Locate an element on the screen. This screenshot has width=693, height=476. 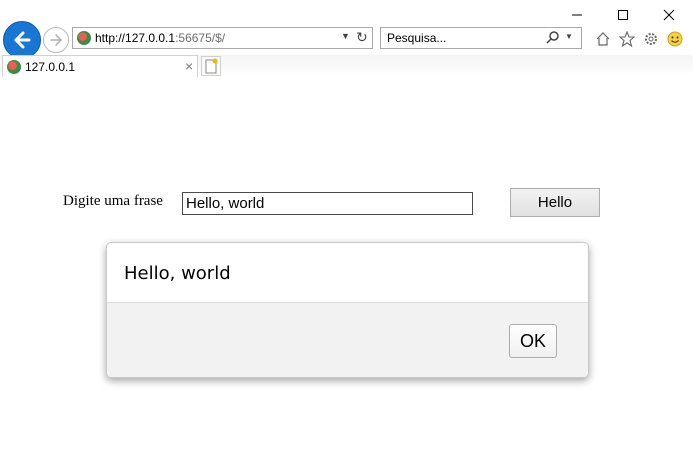
maximize-button is located at coordinates (623, 15).